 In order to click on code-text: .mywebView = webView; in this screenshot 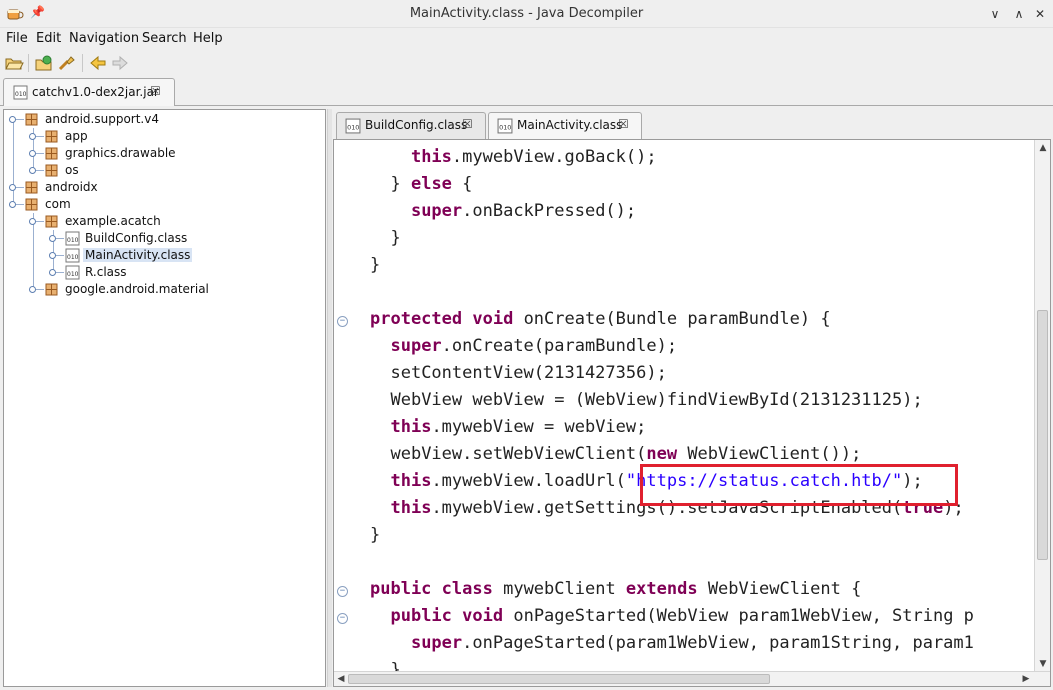, I will do `click(539, 427)`.